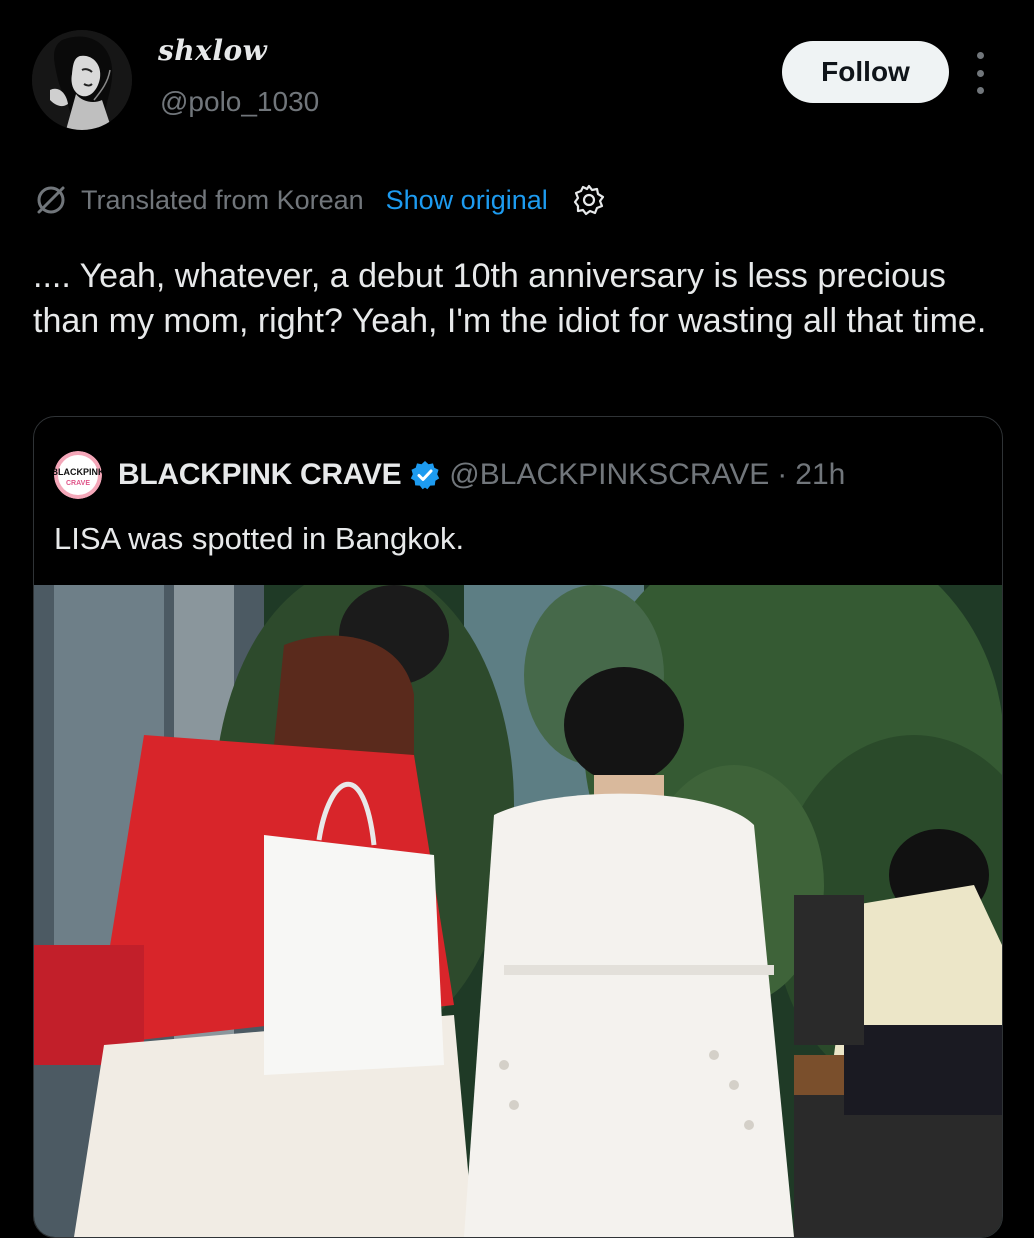  I want to click on translation-row: Translated from Korean Show original, so click(319, 200).